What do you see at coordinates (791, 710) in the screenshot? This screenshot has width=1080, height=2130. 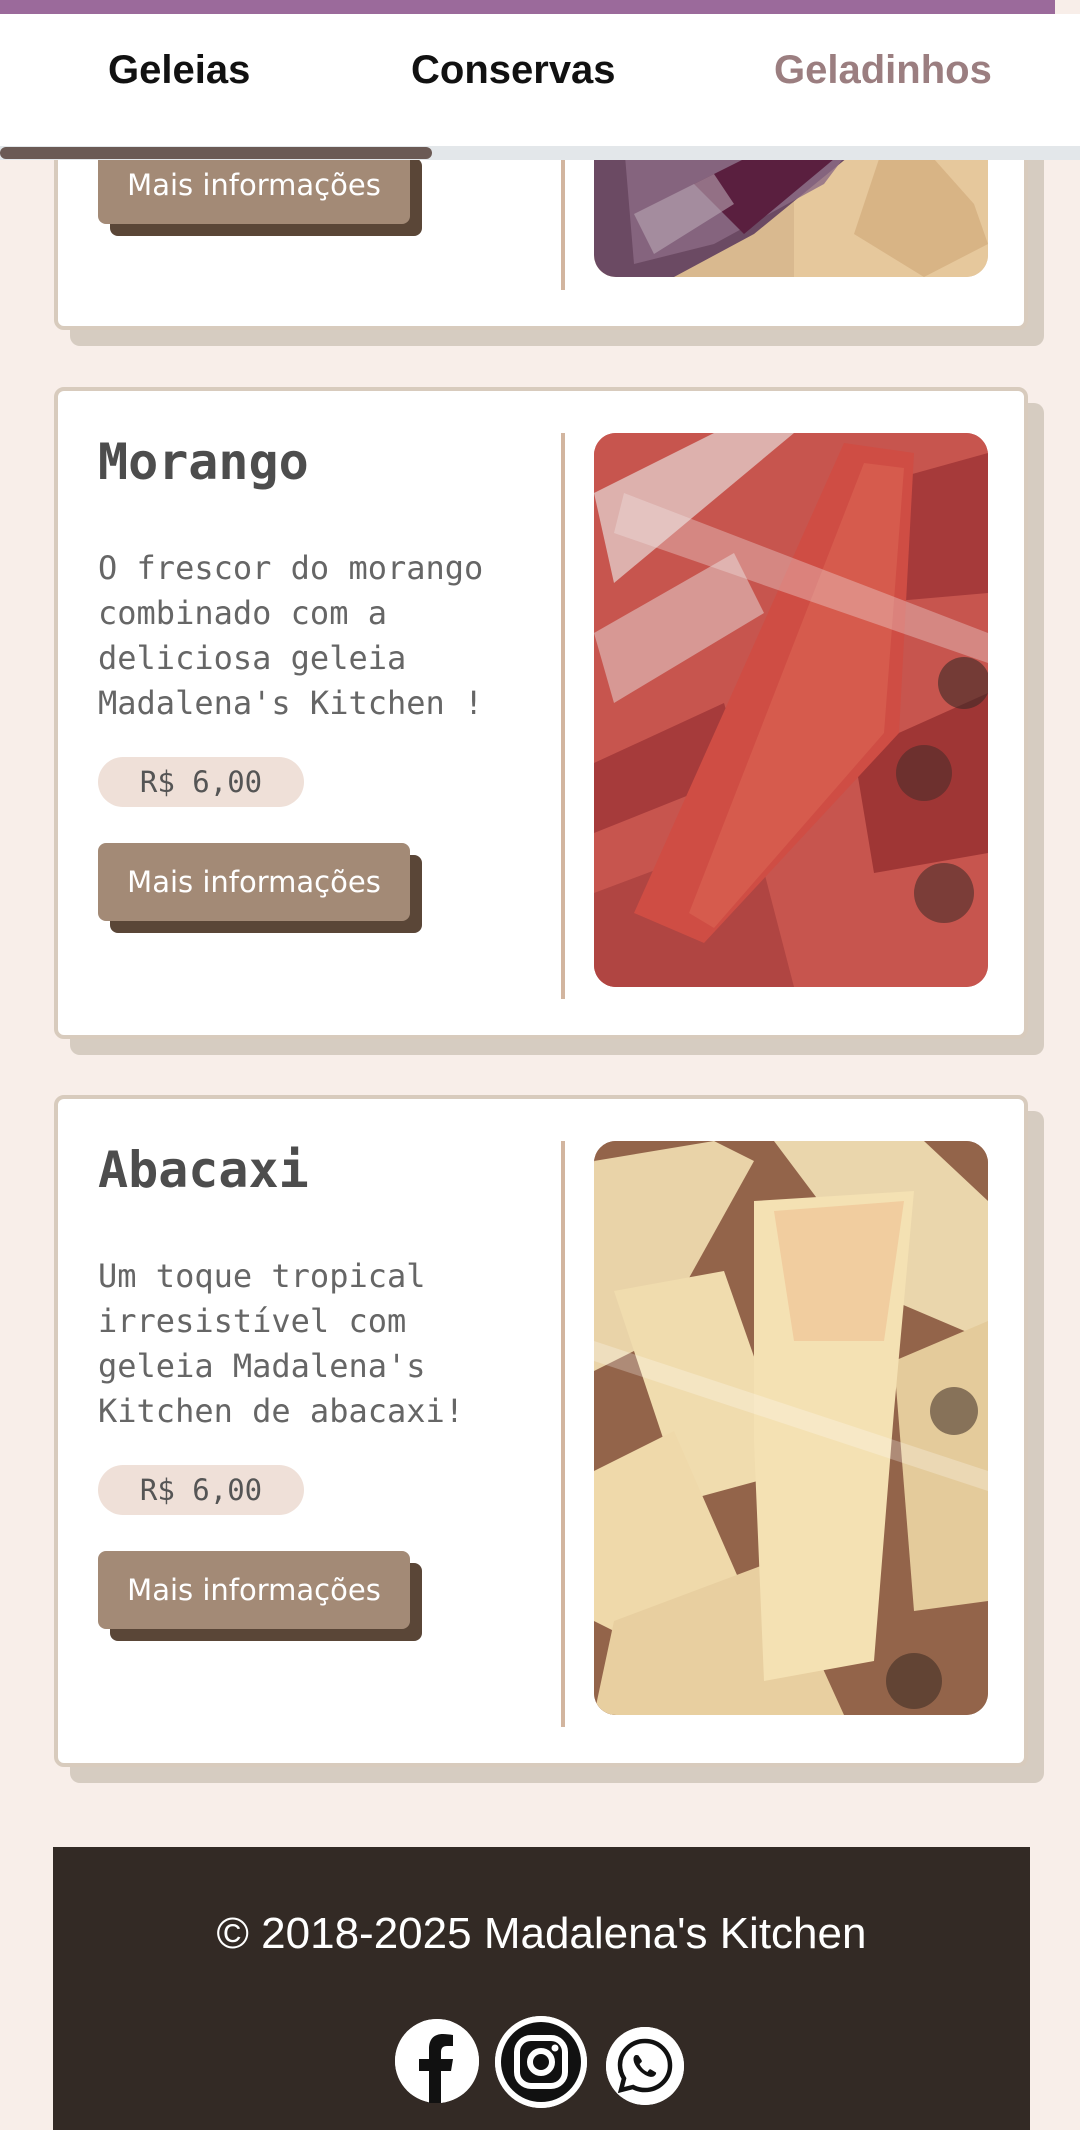 I see `strawberry-popsicle-photo` at bounding box center [791, 710].